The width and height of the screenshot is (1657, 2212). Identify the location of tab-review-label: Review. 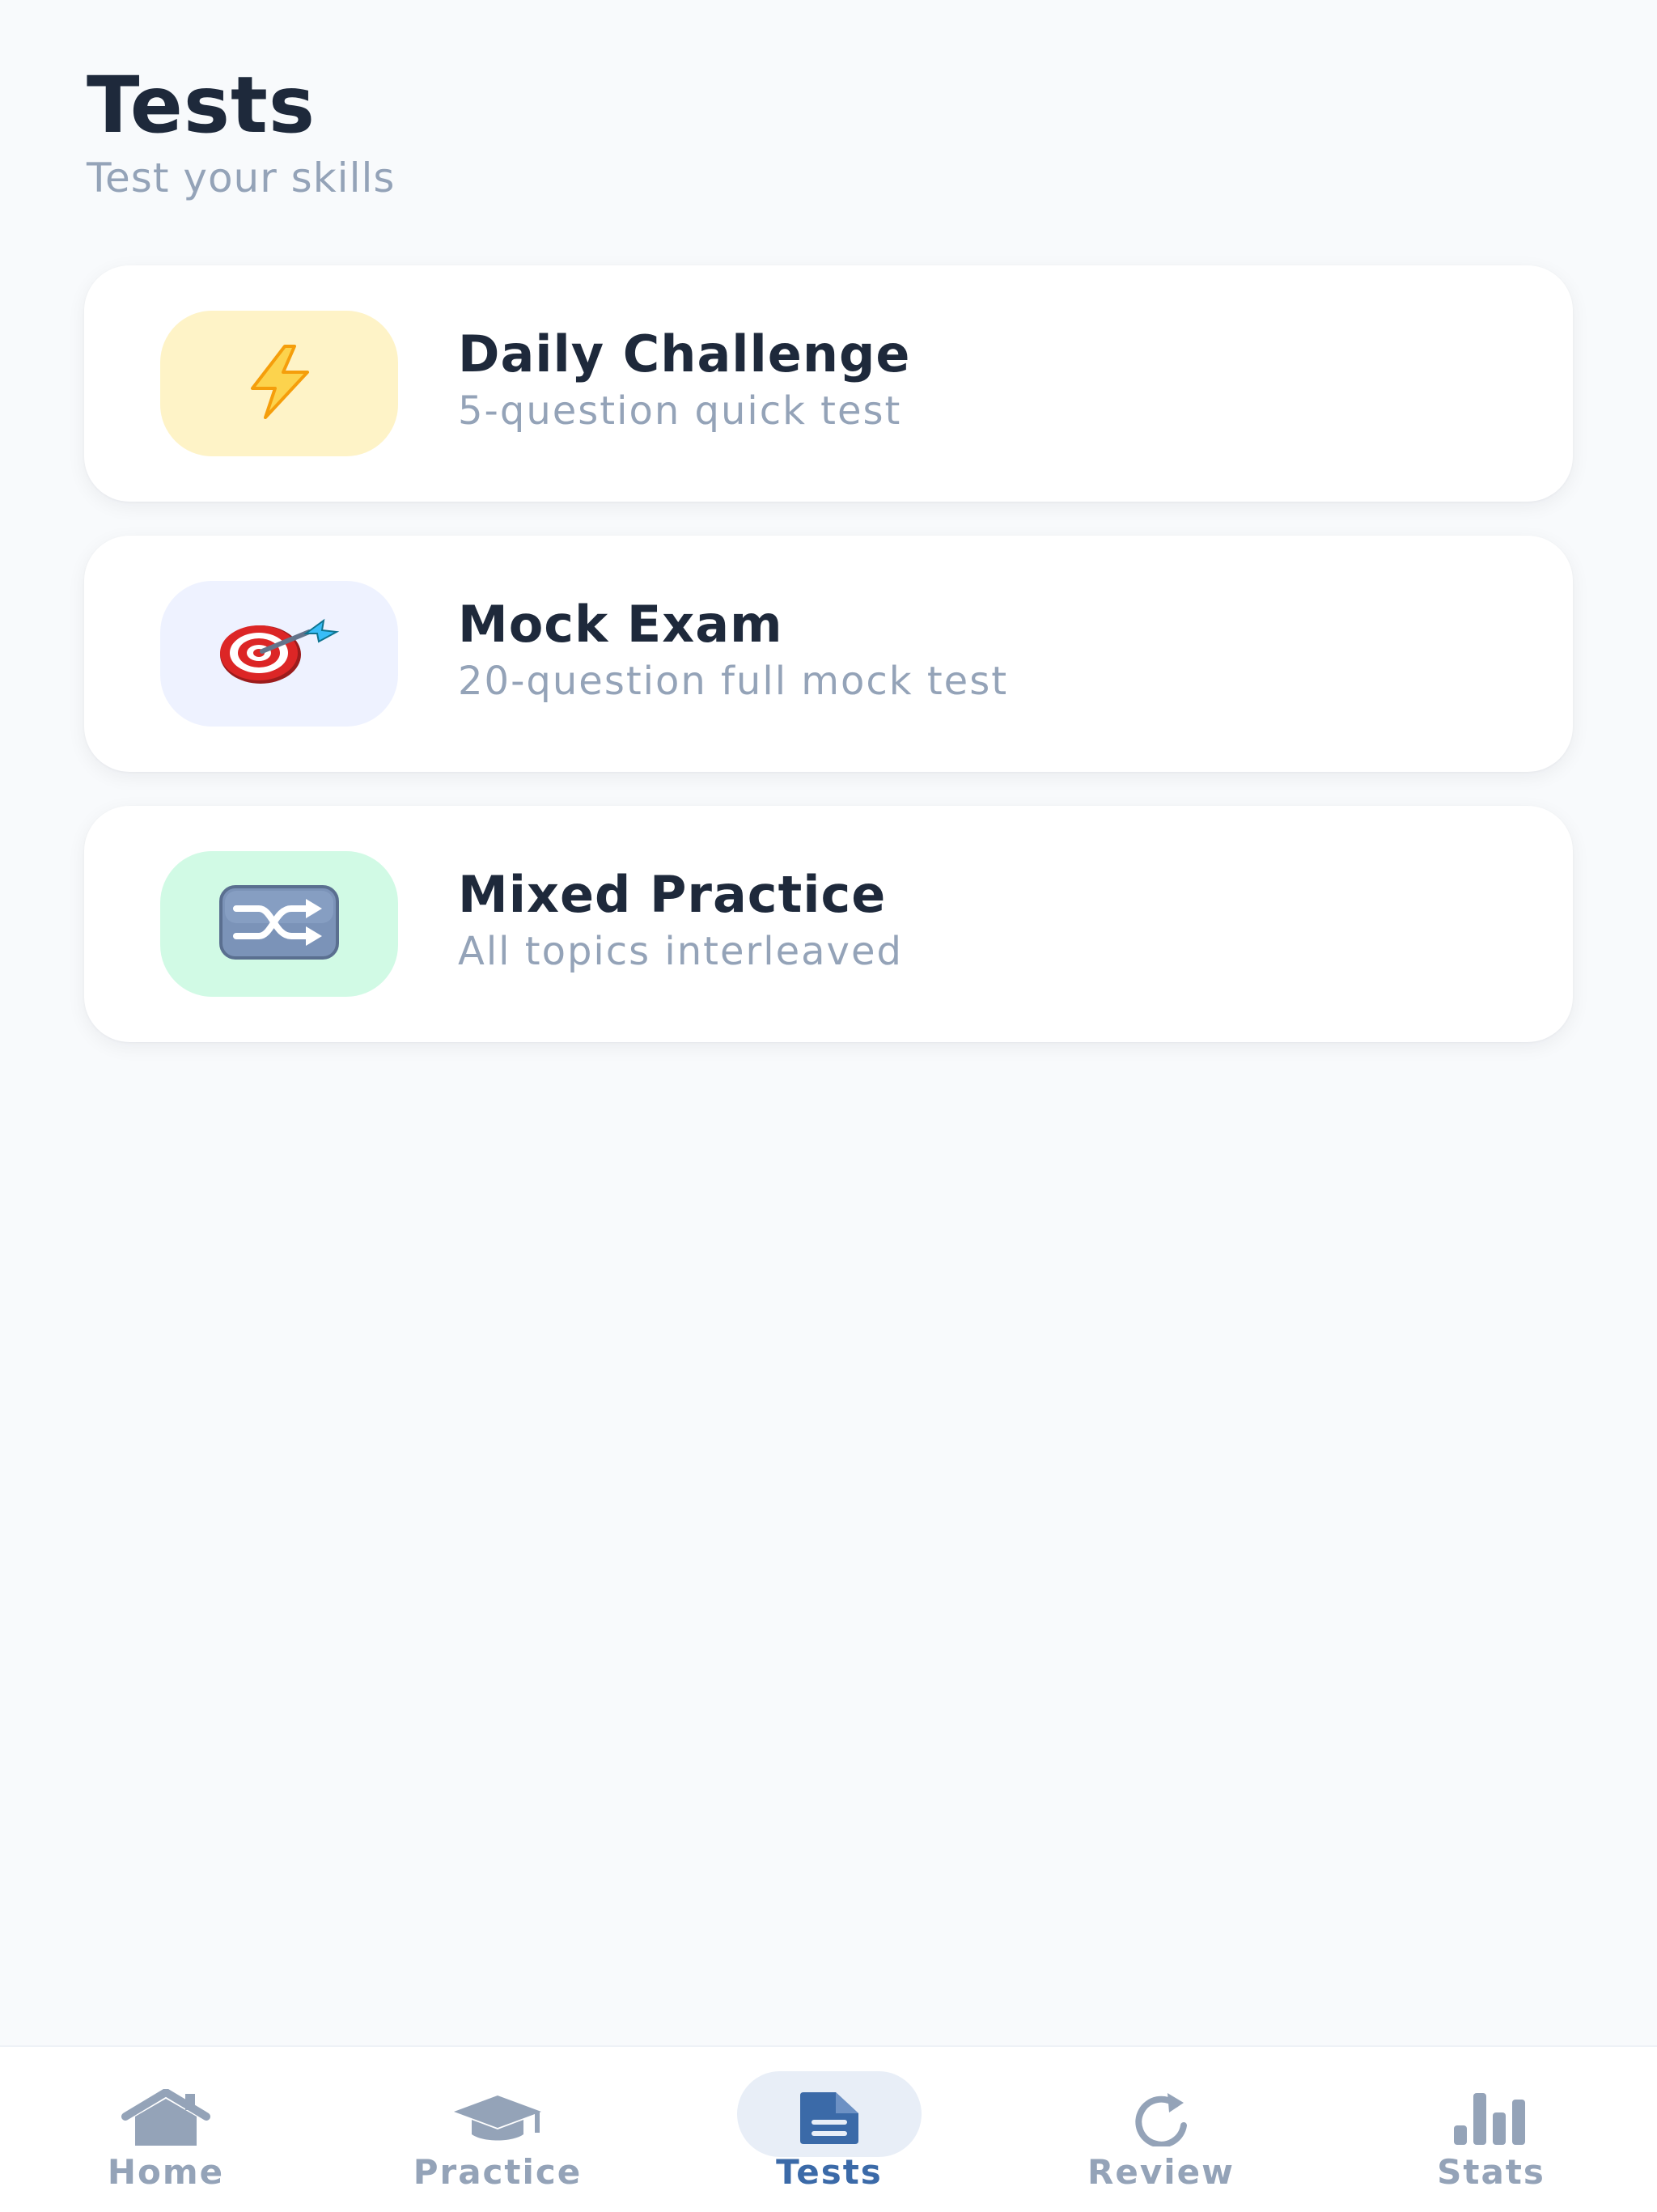
(1161, 2172).